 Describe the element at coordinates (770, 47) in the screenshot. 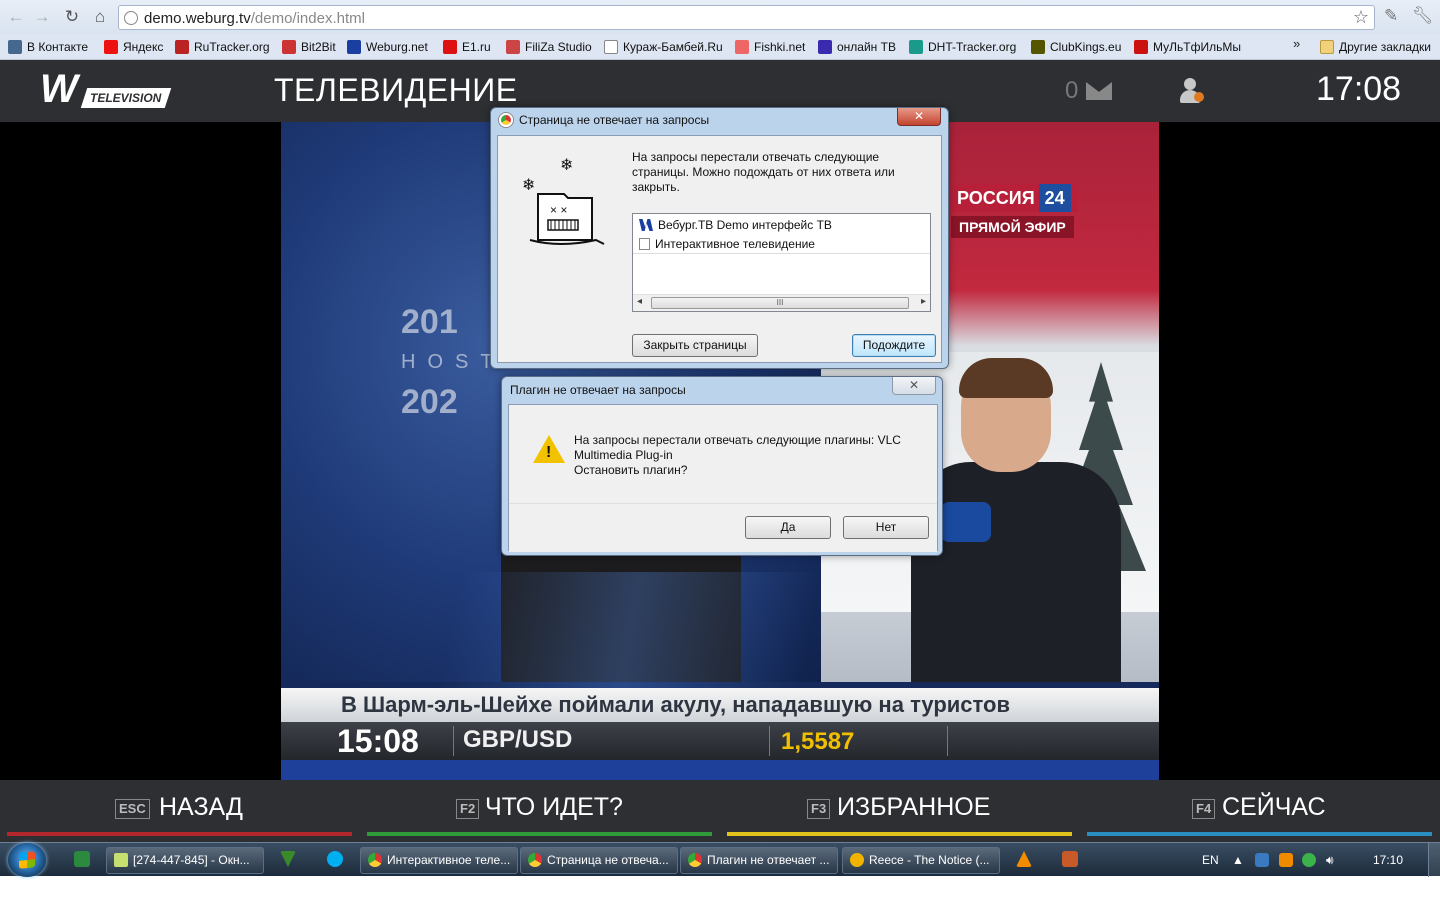

I see `bookmark-item: Fishki.net` at that location.